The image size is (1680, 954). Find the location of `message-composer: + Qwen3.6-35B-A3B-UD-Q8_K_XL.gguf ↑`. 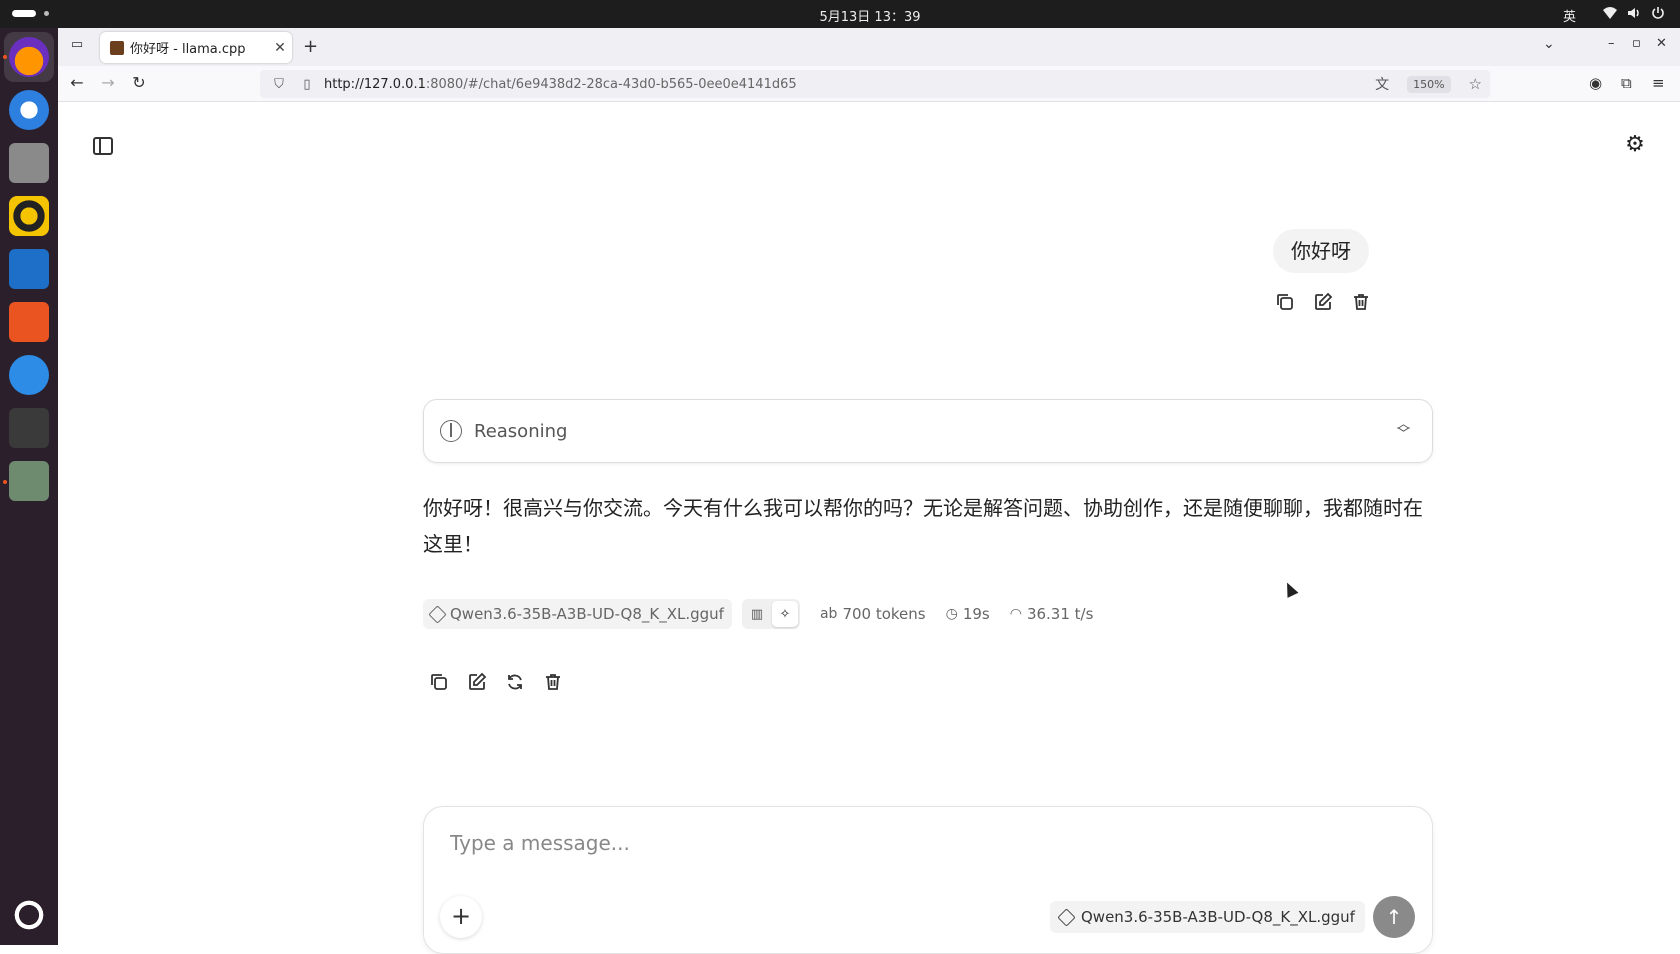

message-composer: + Qwen3.6-35B-A3B-UD-Q8_K_XL.gguf ↑ is located at coordinates (928, 880).